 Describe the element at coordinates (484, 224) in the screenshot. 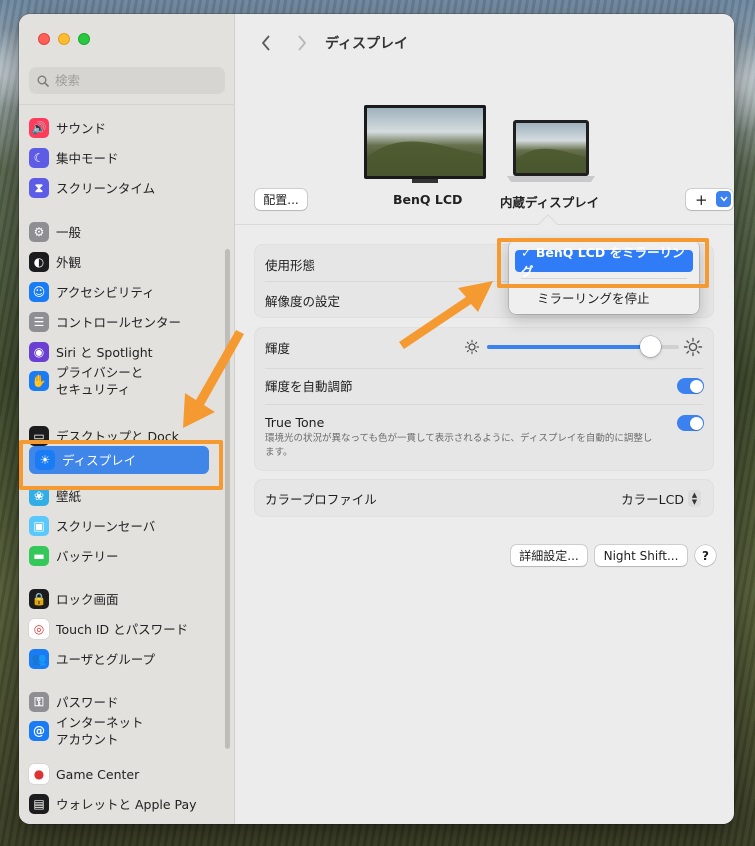

I see `display-separator` at that location.